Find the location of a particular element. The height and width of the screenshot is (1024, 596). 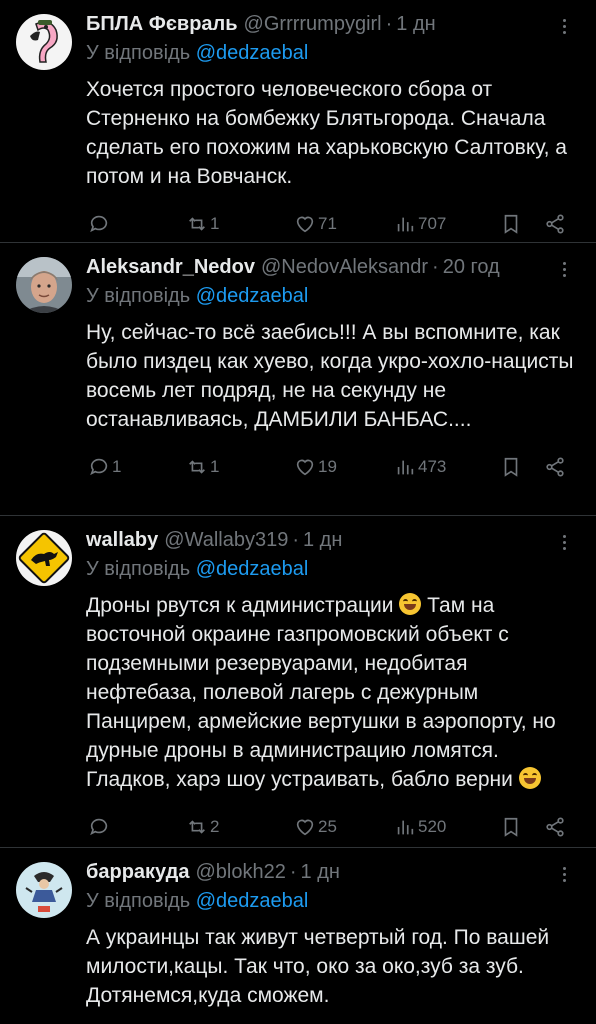

like-button: 19 is located at coordinates (315, 467).